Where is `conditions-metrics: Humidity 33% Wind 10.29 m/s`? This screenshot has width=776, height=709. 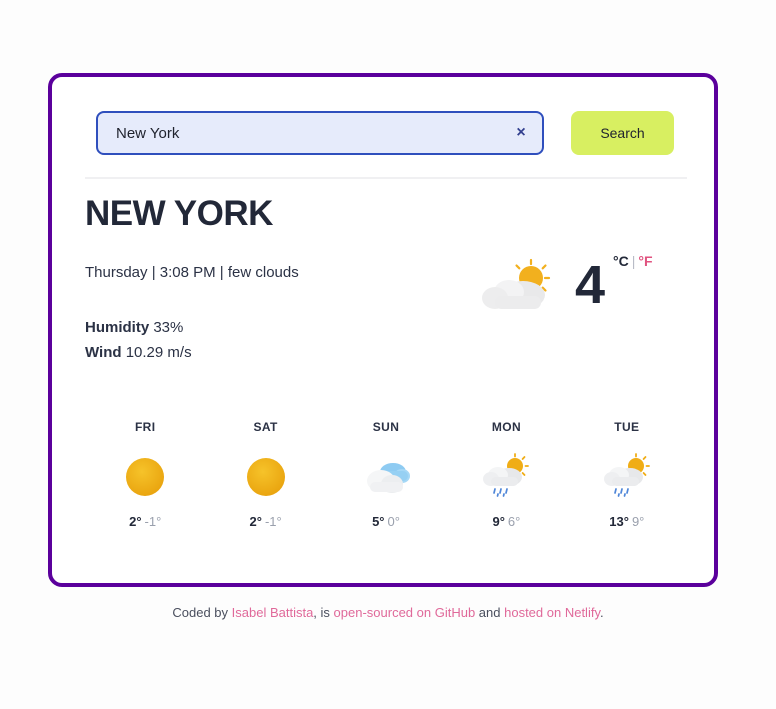 conditions-metrics: Humidity 33% Wind 10.29 m/s is located at coordinates (138, 340).